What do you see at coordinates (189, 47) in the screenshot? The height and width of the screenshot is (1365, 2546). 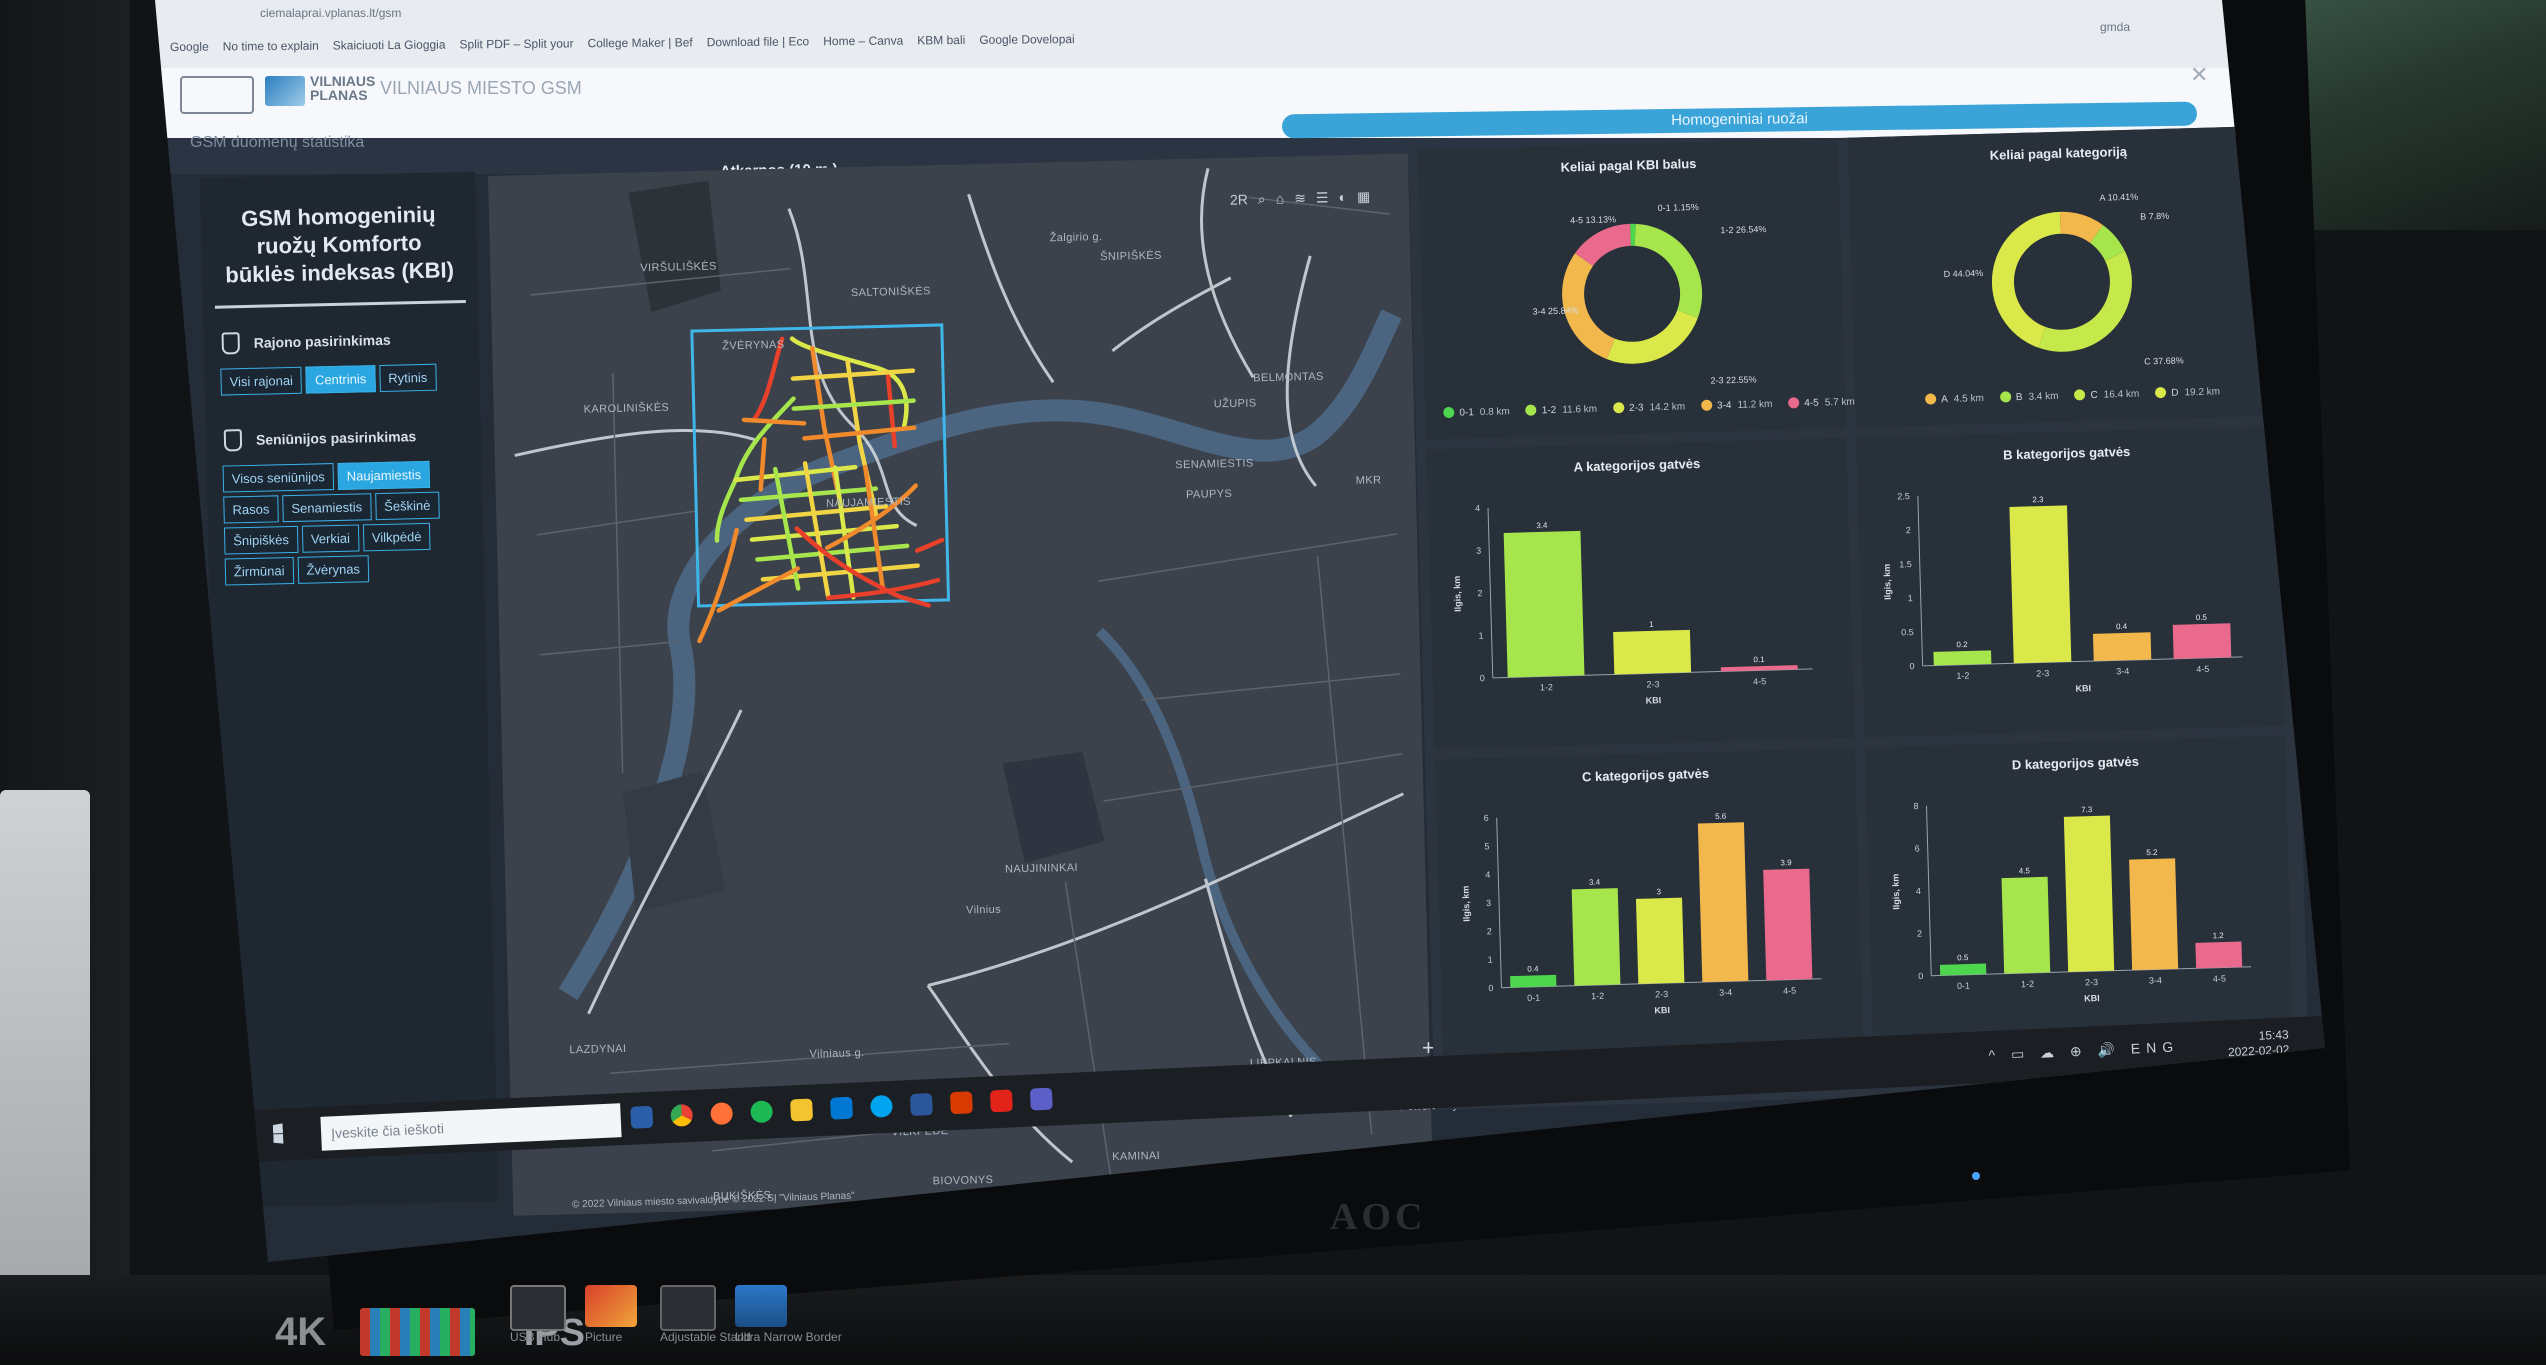 I see `bookmark-item: Google` at bounding box center [189, 47].